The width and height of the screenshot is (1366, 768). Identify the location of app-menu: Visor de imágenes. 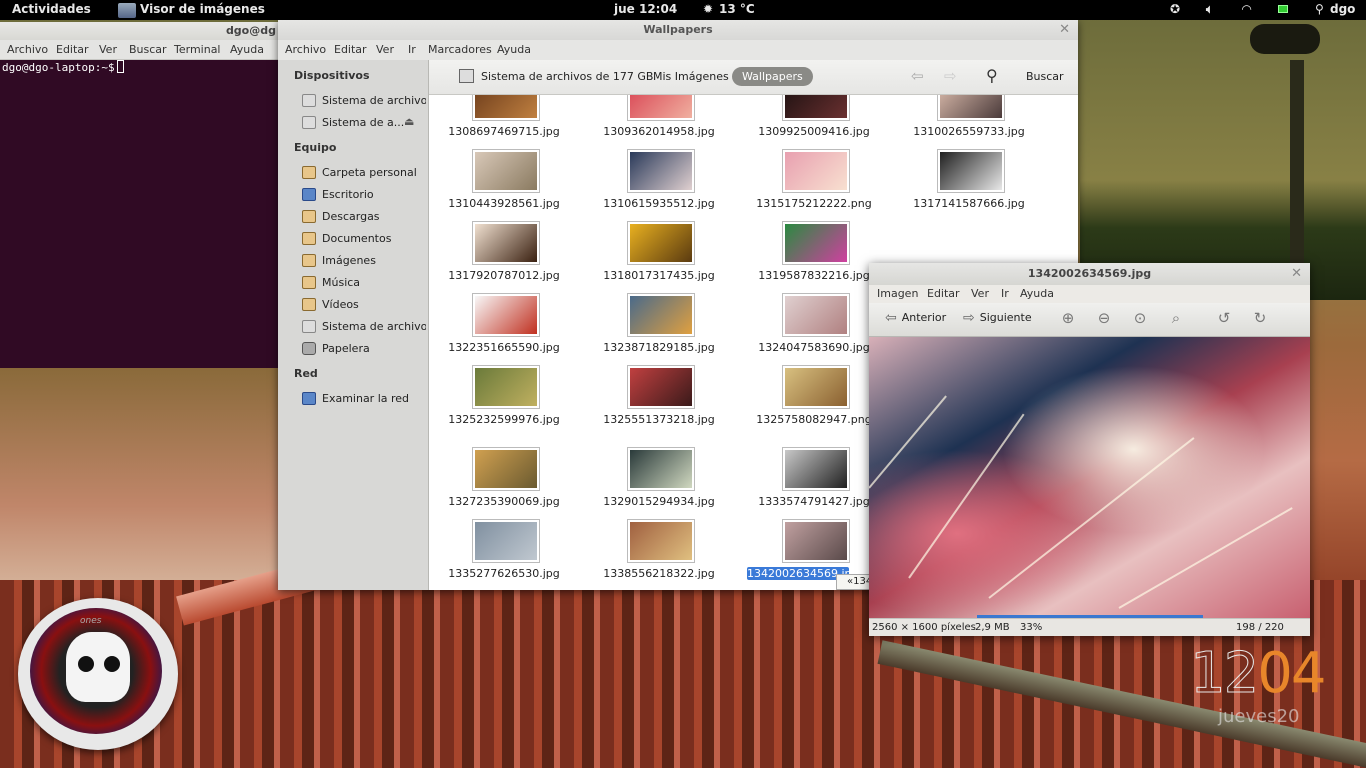
(202, 9).